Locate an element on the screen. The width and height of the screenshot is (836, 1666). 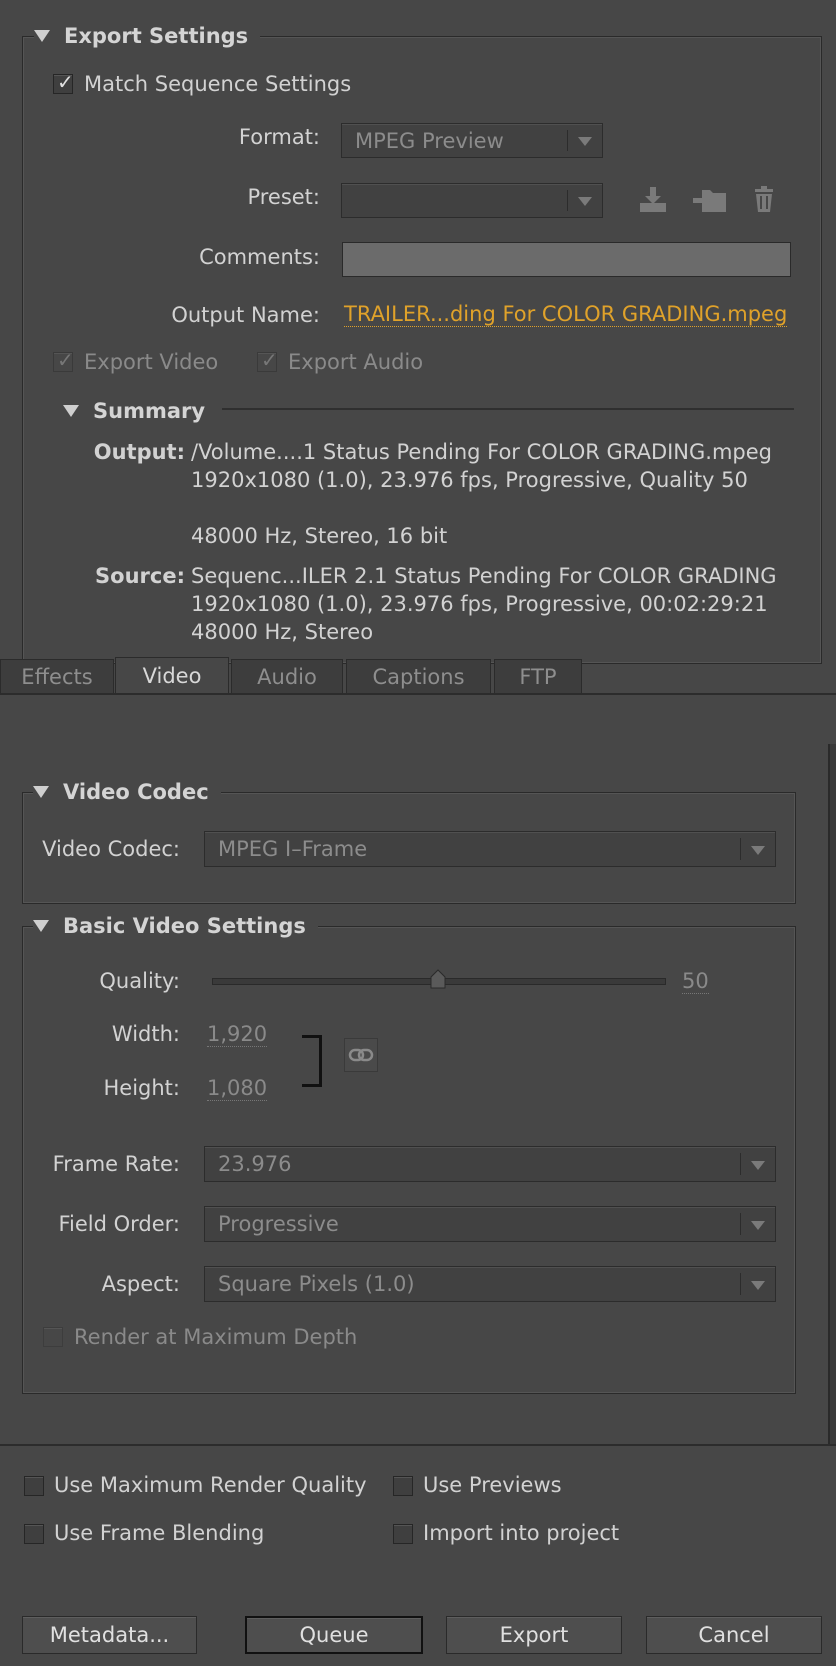
render-max-depth-label: Render at Maximum Depth is located at coordinates (216, 1337).